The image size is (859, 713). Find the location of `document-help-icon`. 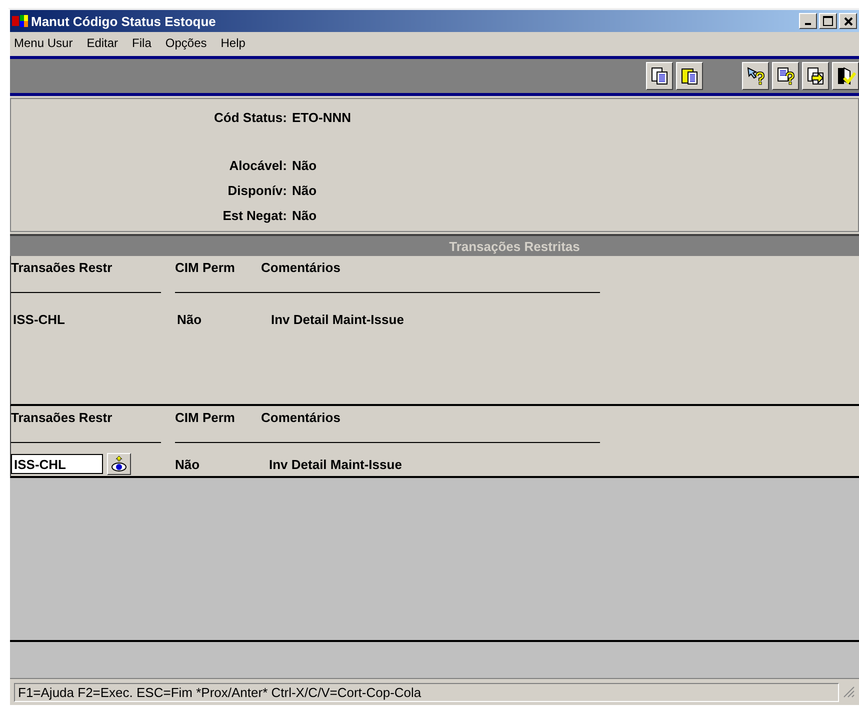

document-help-icon is located at coordinates (785, 76).